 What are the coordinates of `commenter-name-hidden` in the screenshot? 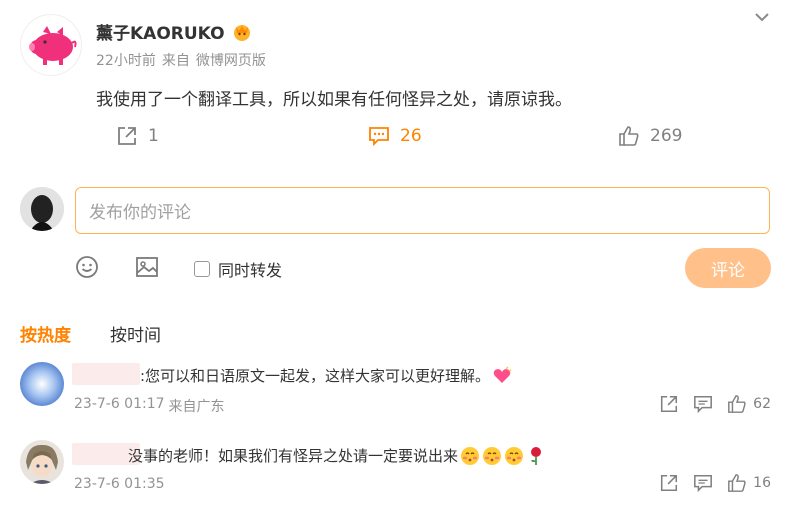 It's located at (106, 374).